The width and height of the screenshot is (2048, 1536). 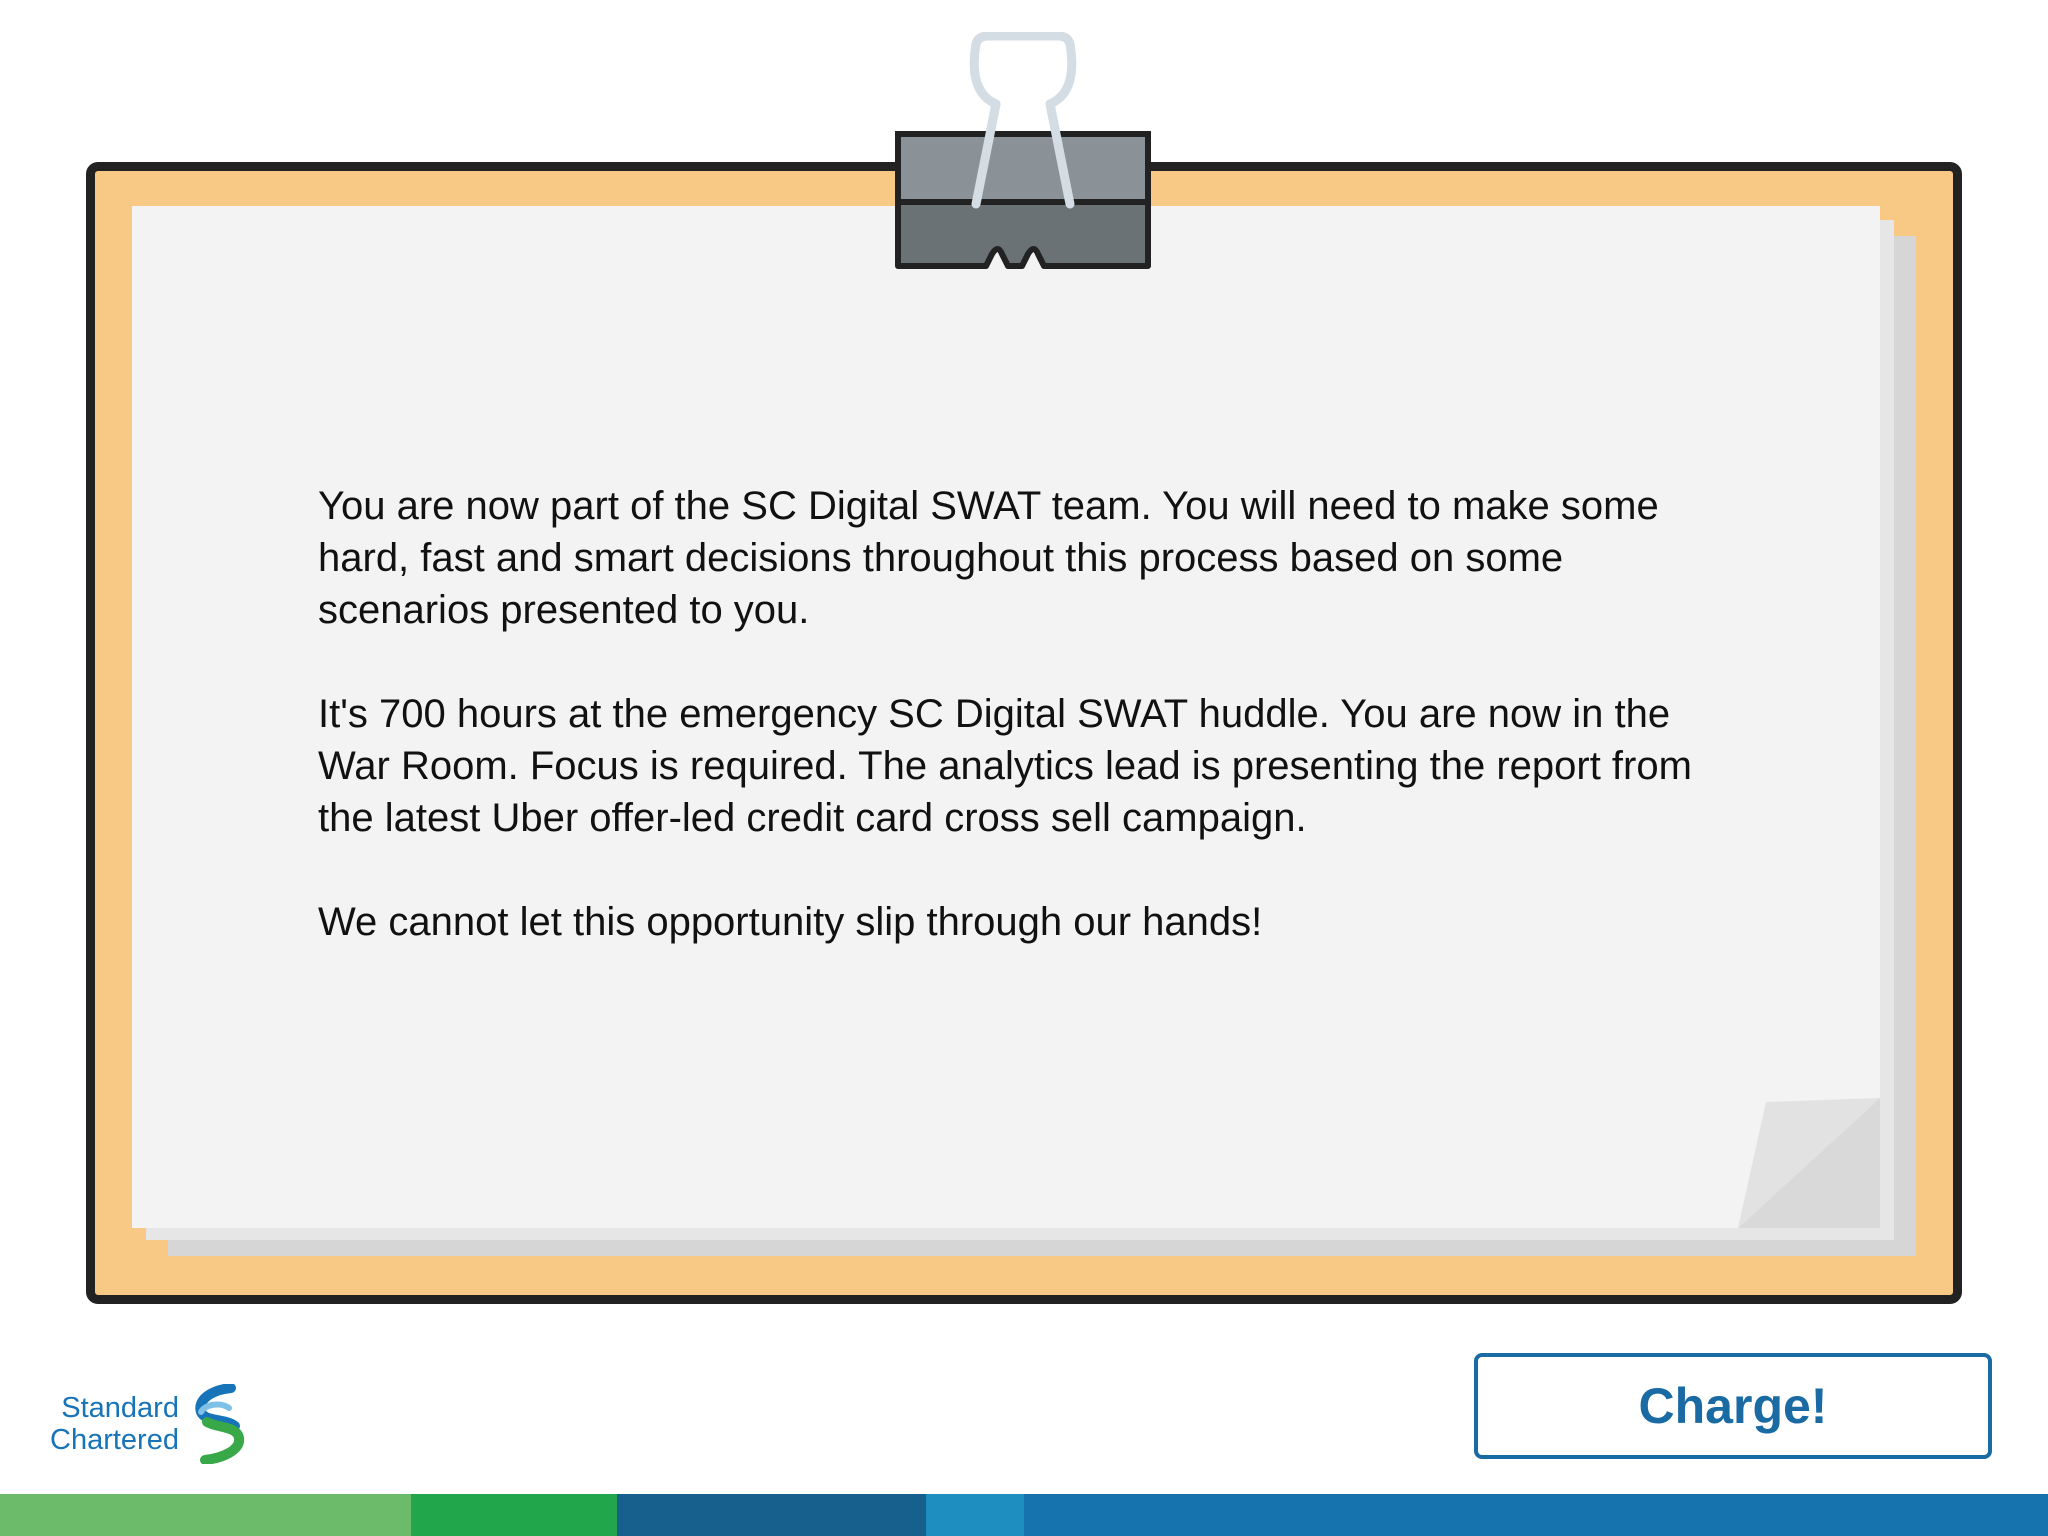 What do you see at coordinates (120, 1408) in the screenshot?
I see `logo-line-1: Standard` at bounding box center [120, 1408].